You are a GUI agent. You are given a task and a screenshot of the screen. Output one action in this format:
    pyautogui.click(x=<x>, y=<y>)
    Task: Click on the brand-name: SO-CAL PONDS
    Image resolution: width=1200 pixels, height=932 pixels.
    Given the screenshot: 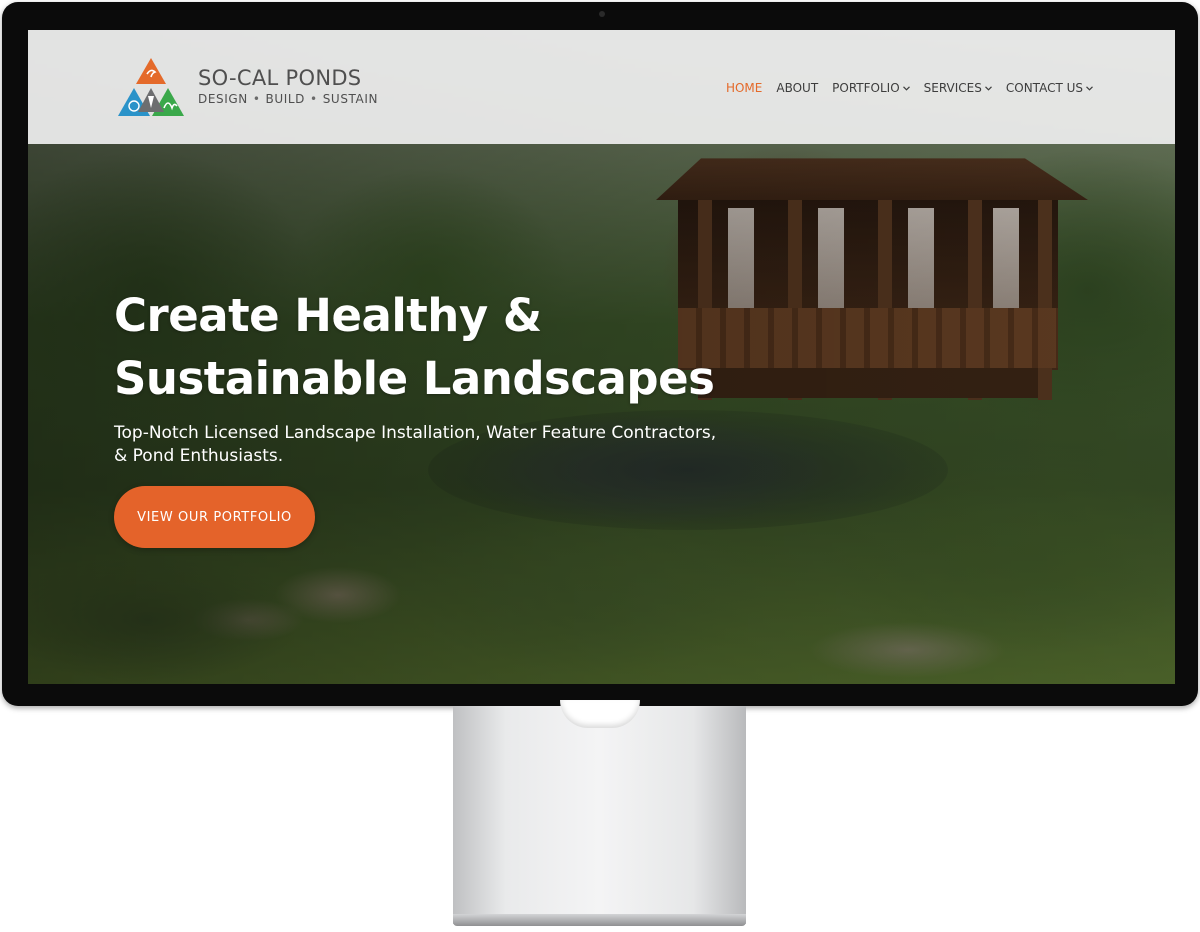 What is the action you would take?
    pyautogui.click(x=280, y=78)
    